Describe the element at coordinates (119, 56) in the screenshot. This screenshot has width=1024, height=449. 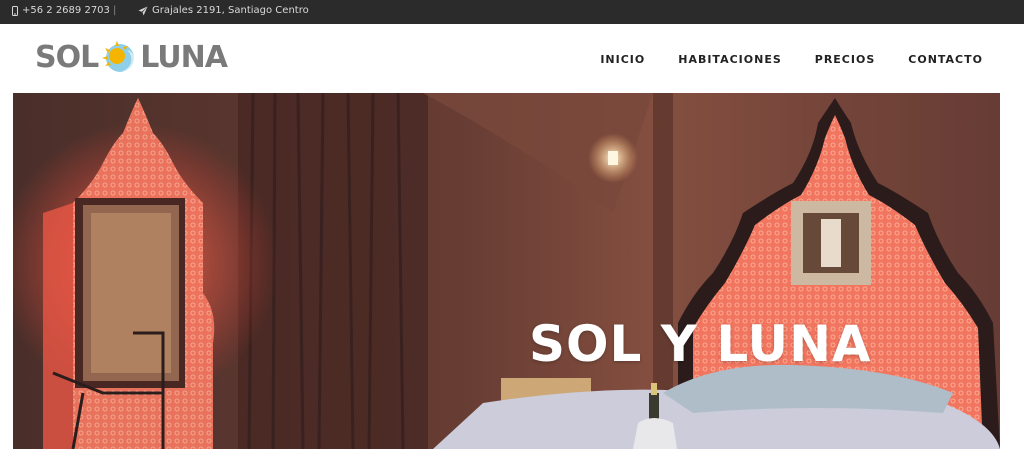
I see `sun-moon-icon` at that location.